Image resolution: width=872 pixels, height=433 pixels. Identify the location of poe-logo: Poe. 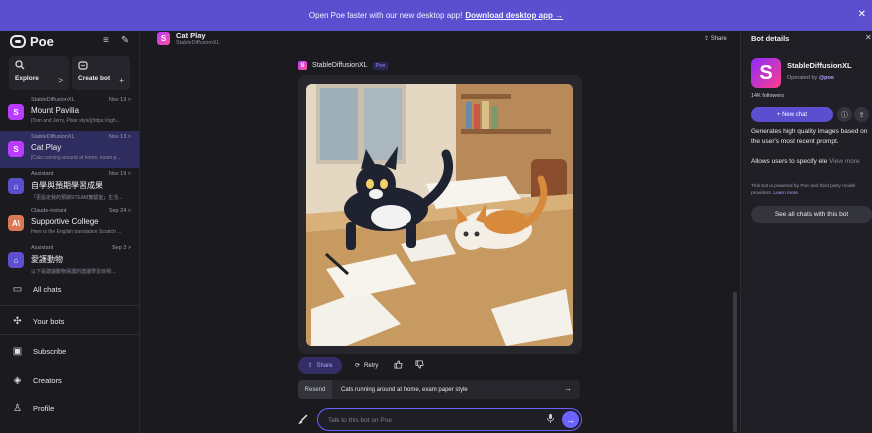
(32, 41).